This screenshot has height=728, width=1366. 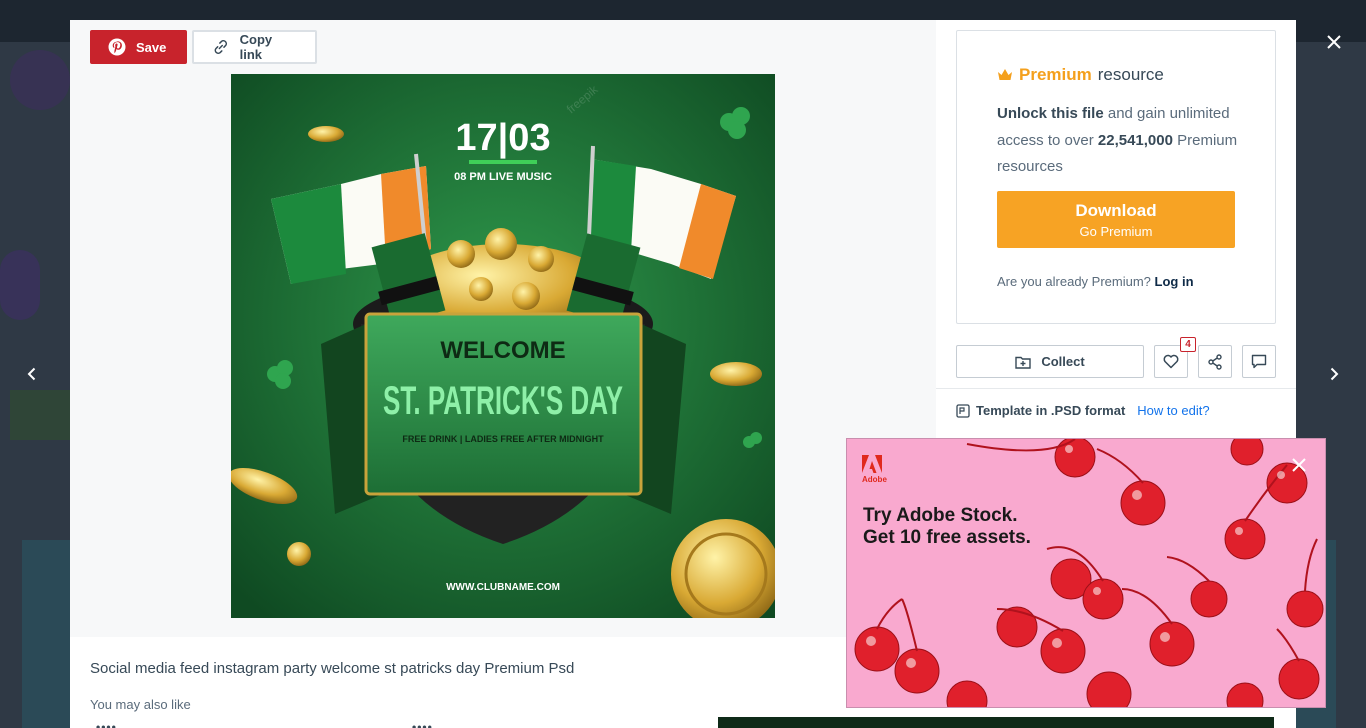 I want to click on comment-button, so click(x=1259, y=361).